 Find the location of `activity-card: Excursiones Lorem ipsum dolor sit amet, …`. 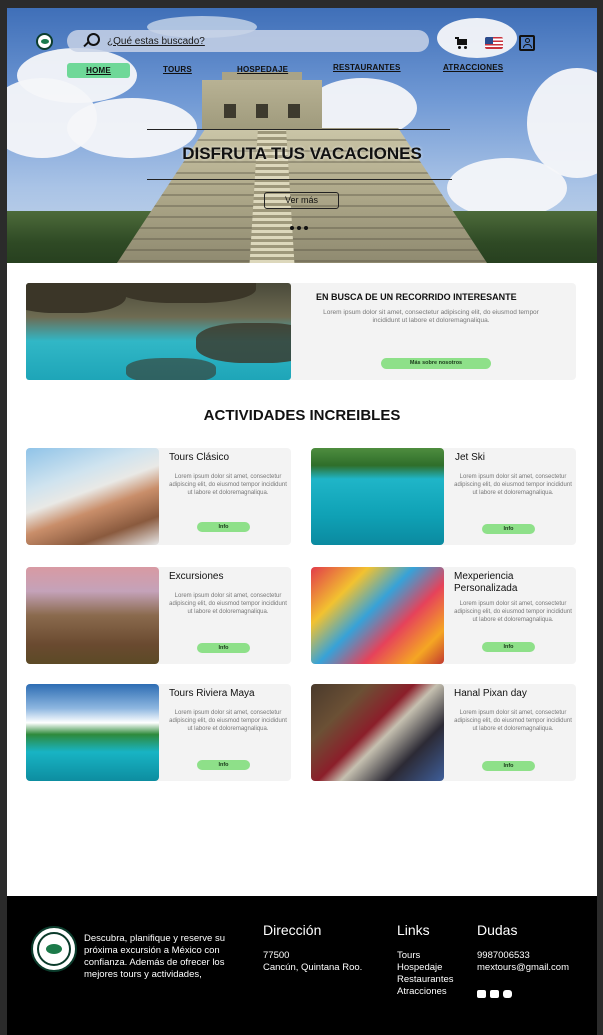

activity-card: Excursiones Lorem ipsum dolor sit amet, … is located at coordinates (158, 615).